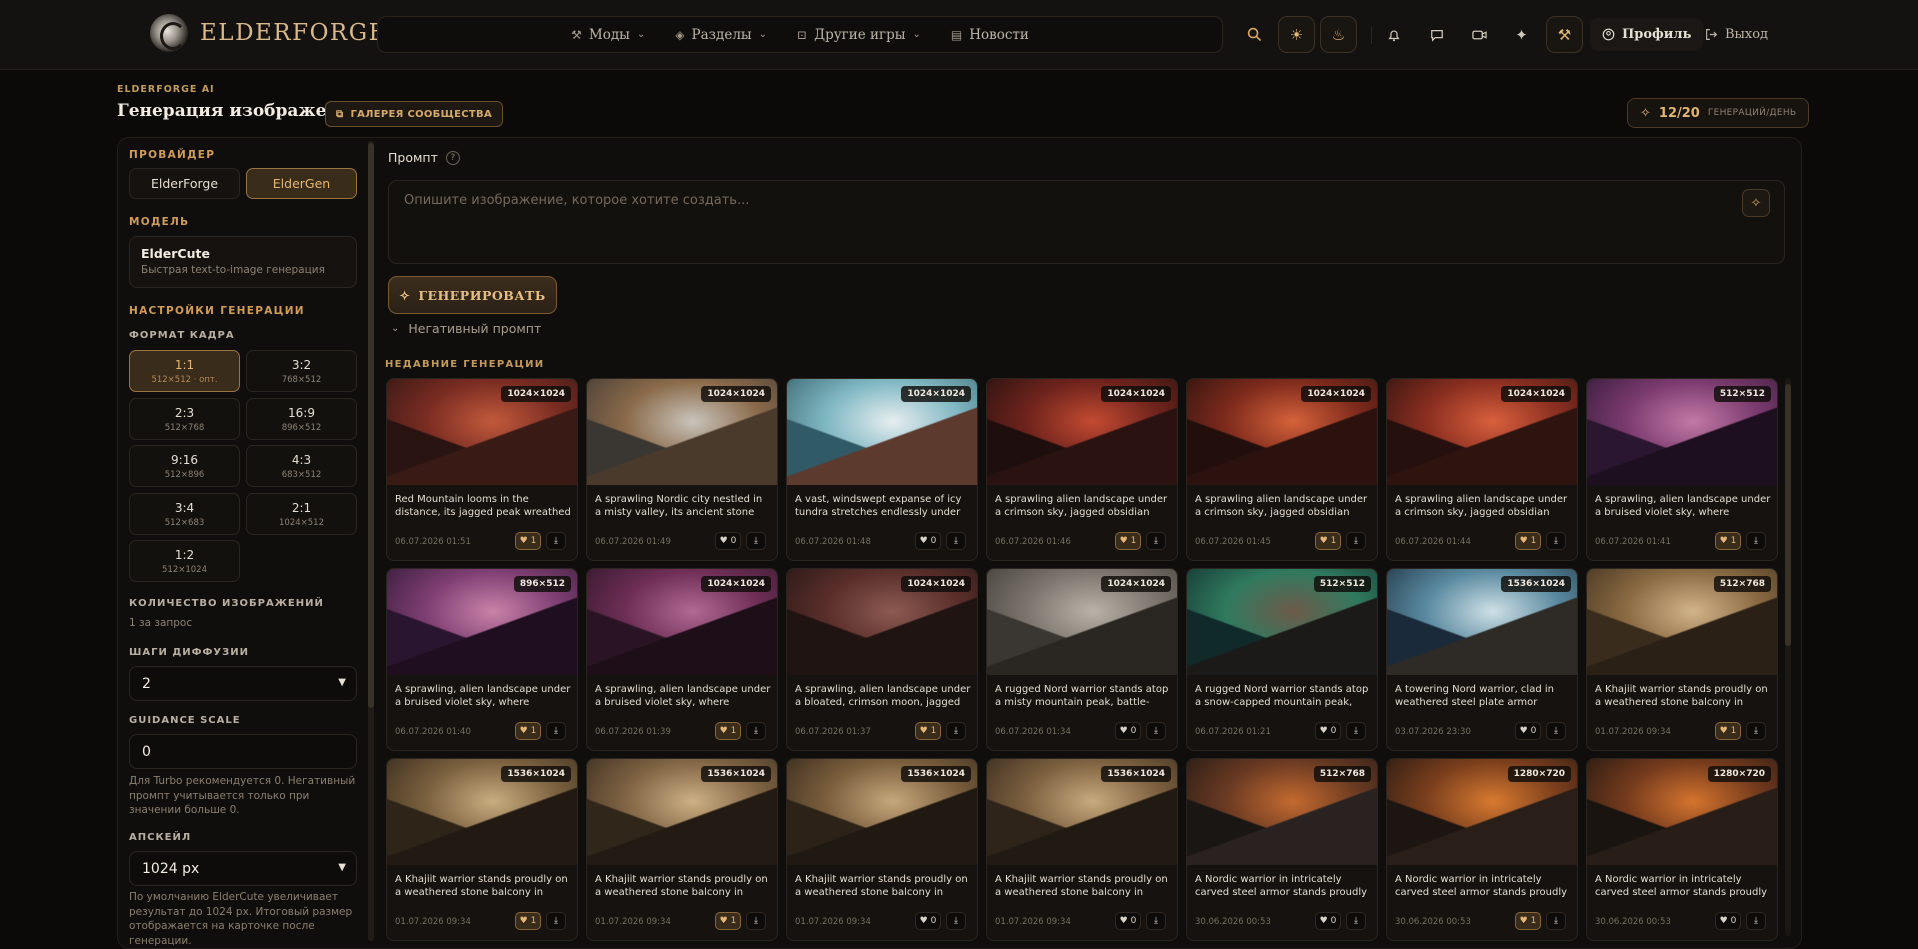  I want to click on theme-toggle-button: ☀, so click(1296, 34).